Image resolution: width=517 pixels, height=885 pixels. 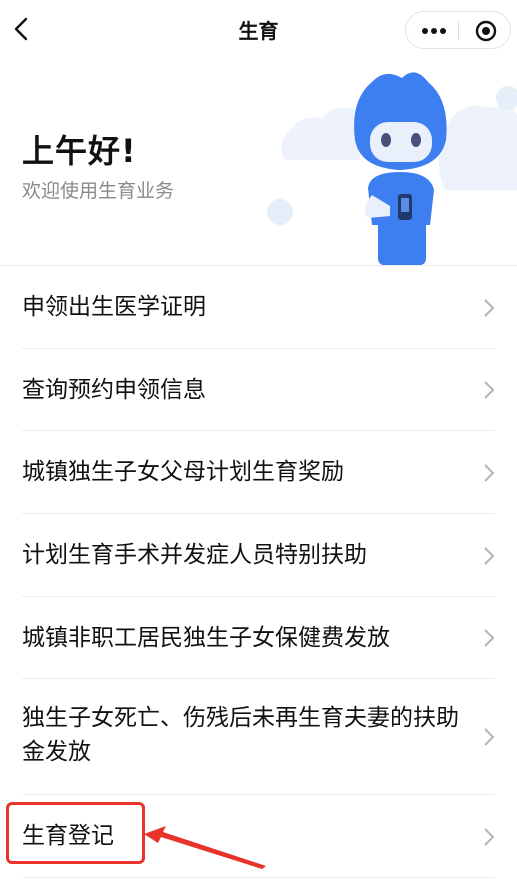 What do you see at coordinates (258, 390) in the screenshot?
I see `menu-item-appointment-query: 查询预约申领信息` at bounding box center [258, 390].